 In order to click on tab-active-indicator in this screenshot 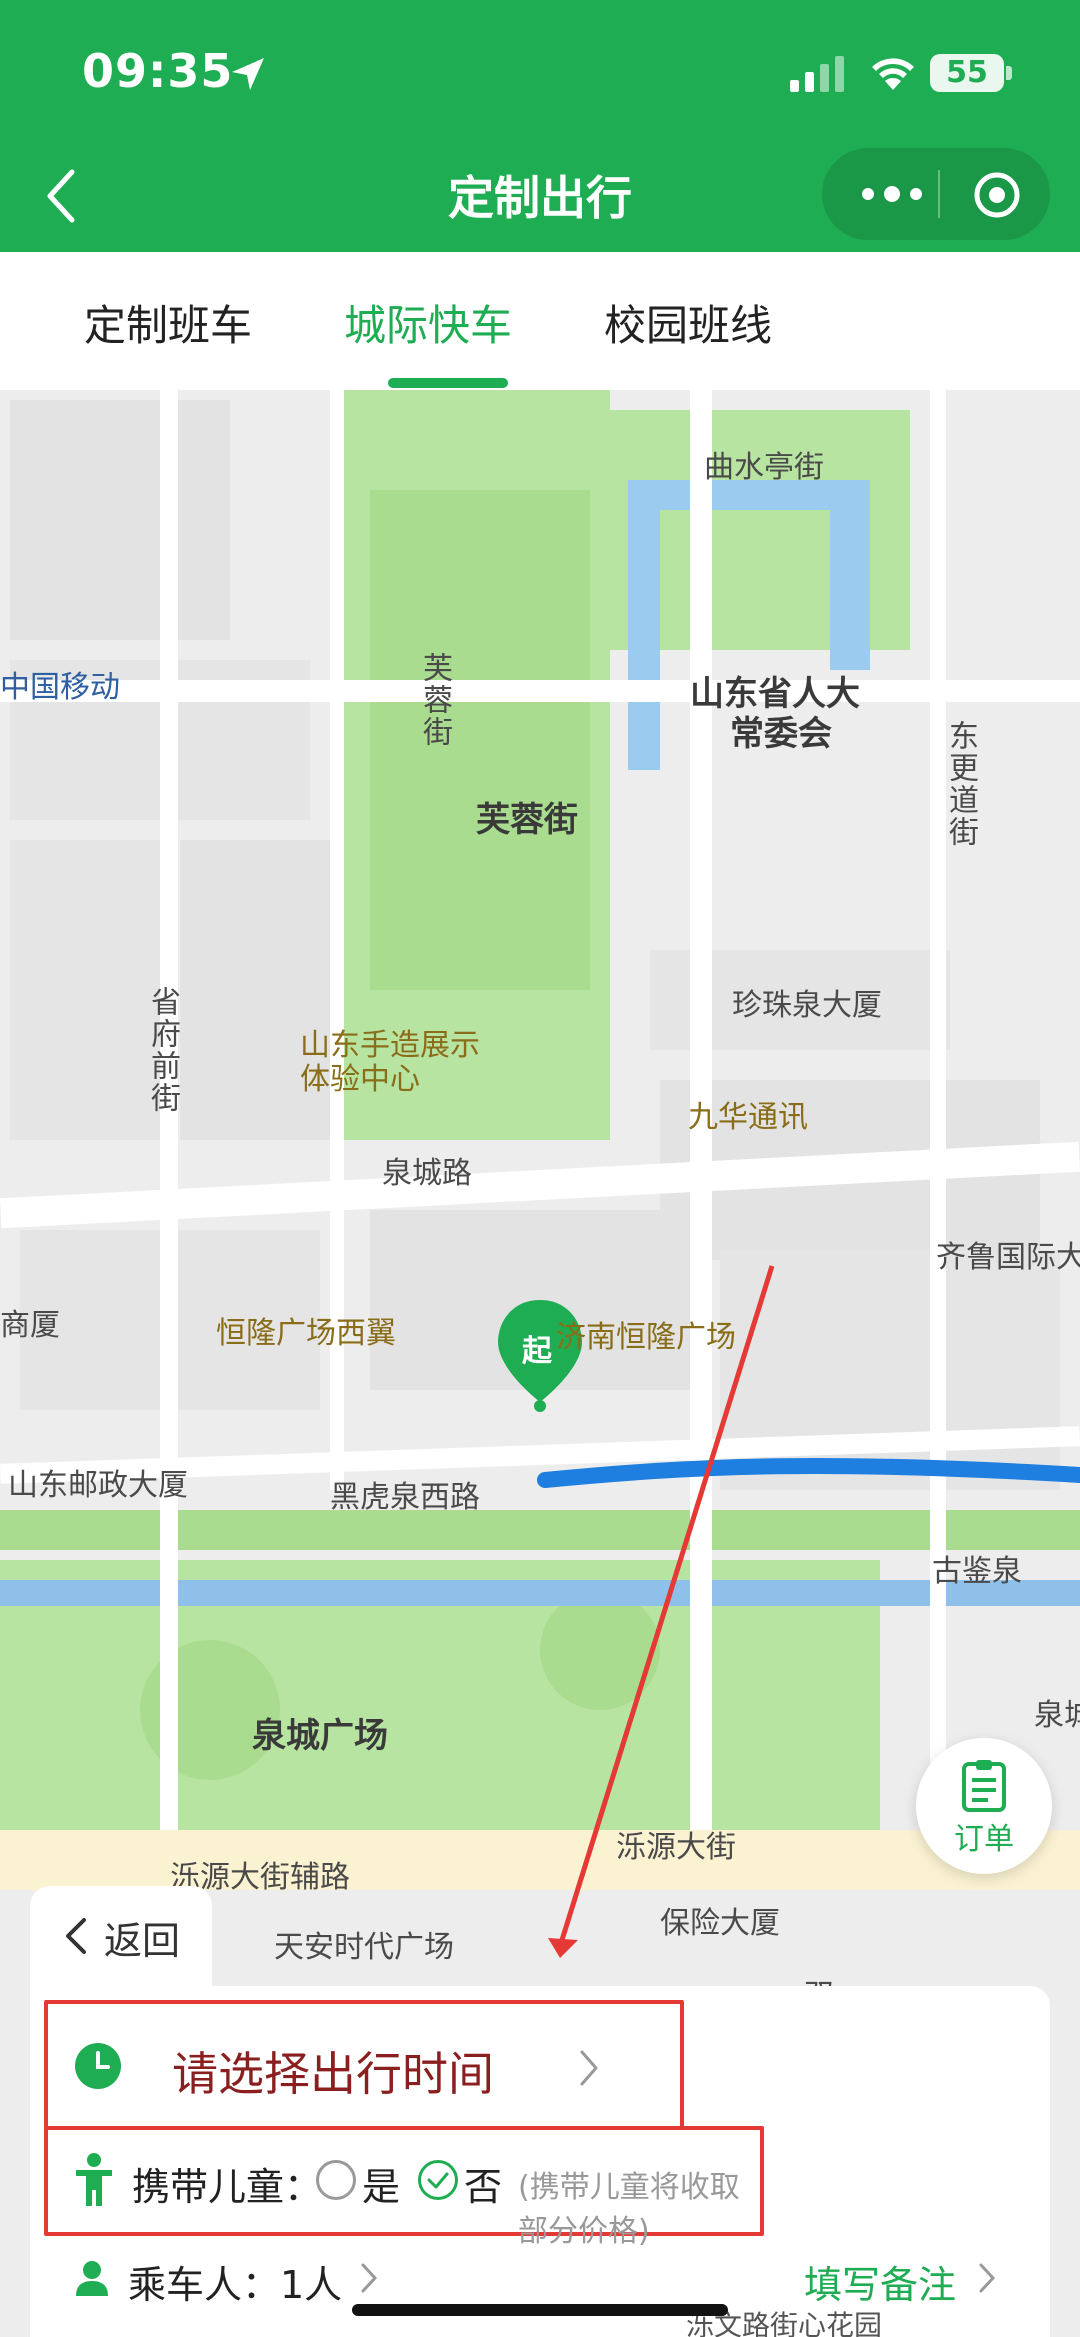, I will do `click(448, 383)`.